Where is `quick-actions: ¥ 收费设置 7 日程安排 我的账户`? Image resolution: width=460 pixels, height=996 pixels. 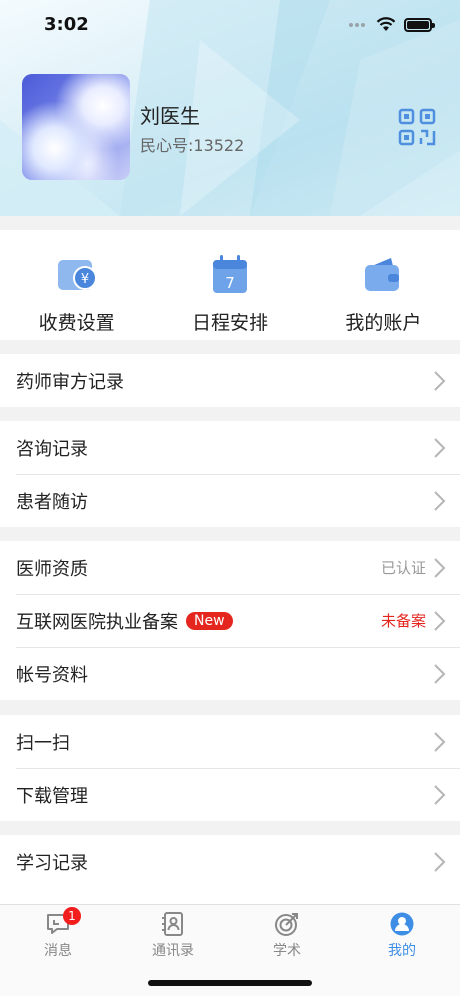 quick-actions: ¥ 收费设置 7 日程安排 我的账户 is located at coordinates (230, 285).